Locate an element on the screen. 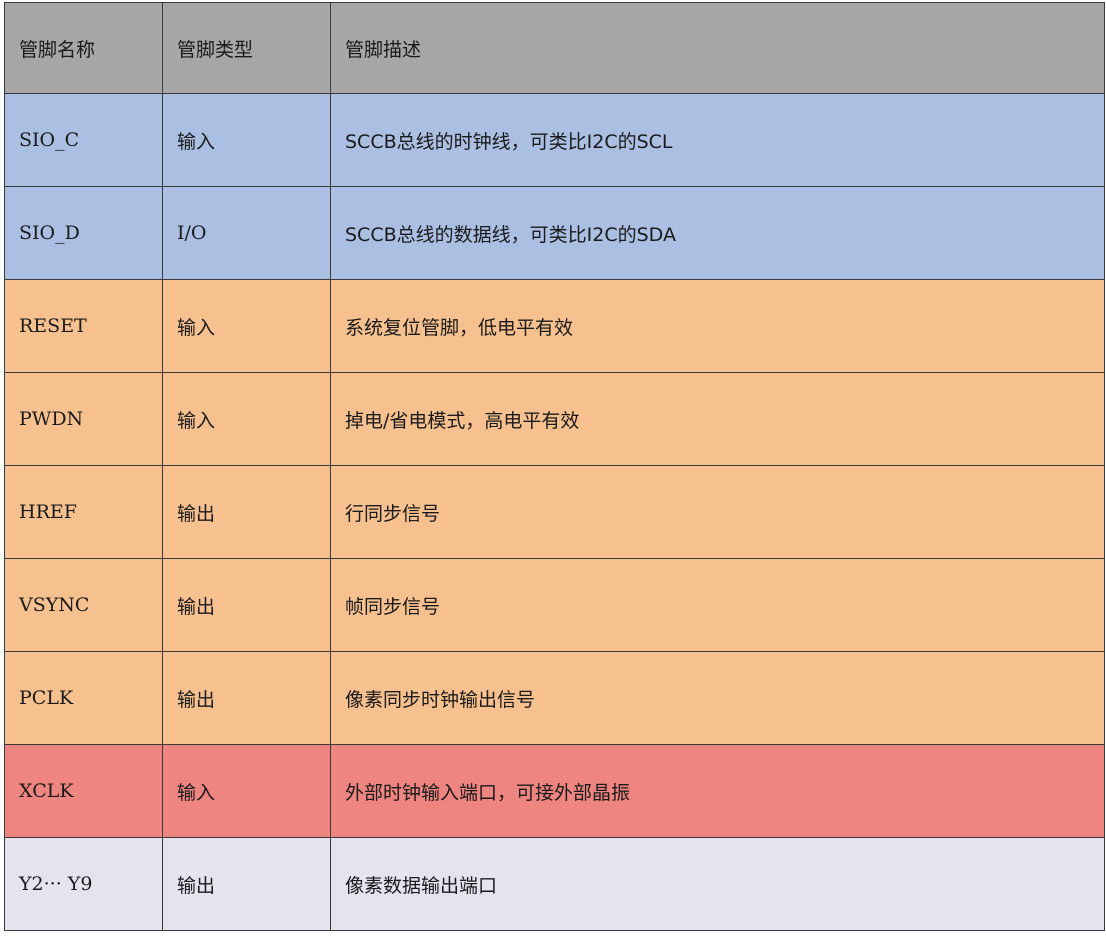 This screenshot has width=1106, height=946. table-row: PWDN 输入 掉电/省电模式，高电平有效 is located at coordinates (554, 419).